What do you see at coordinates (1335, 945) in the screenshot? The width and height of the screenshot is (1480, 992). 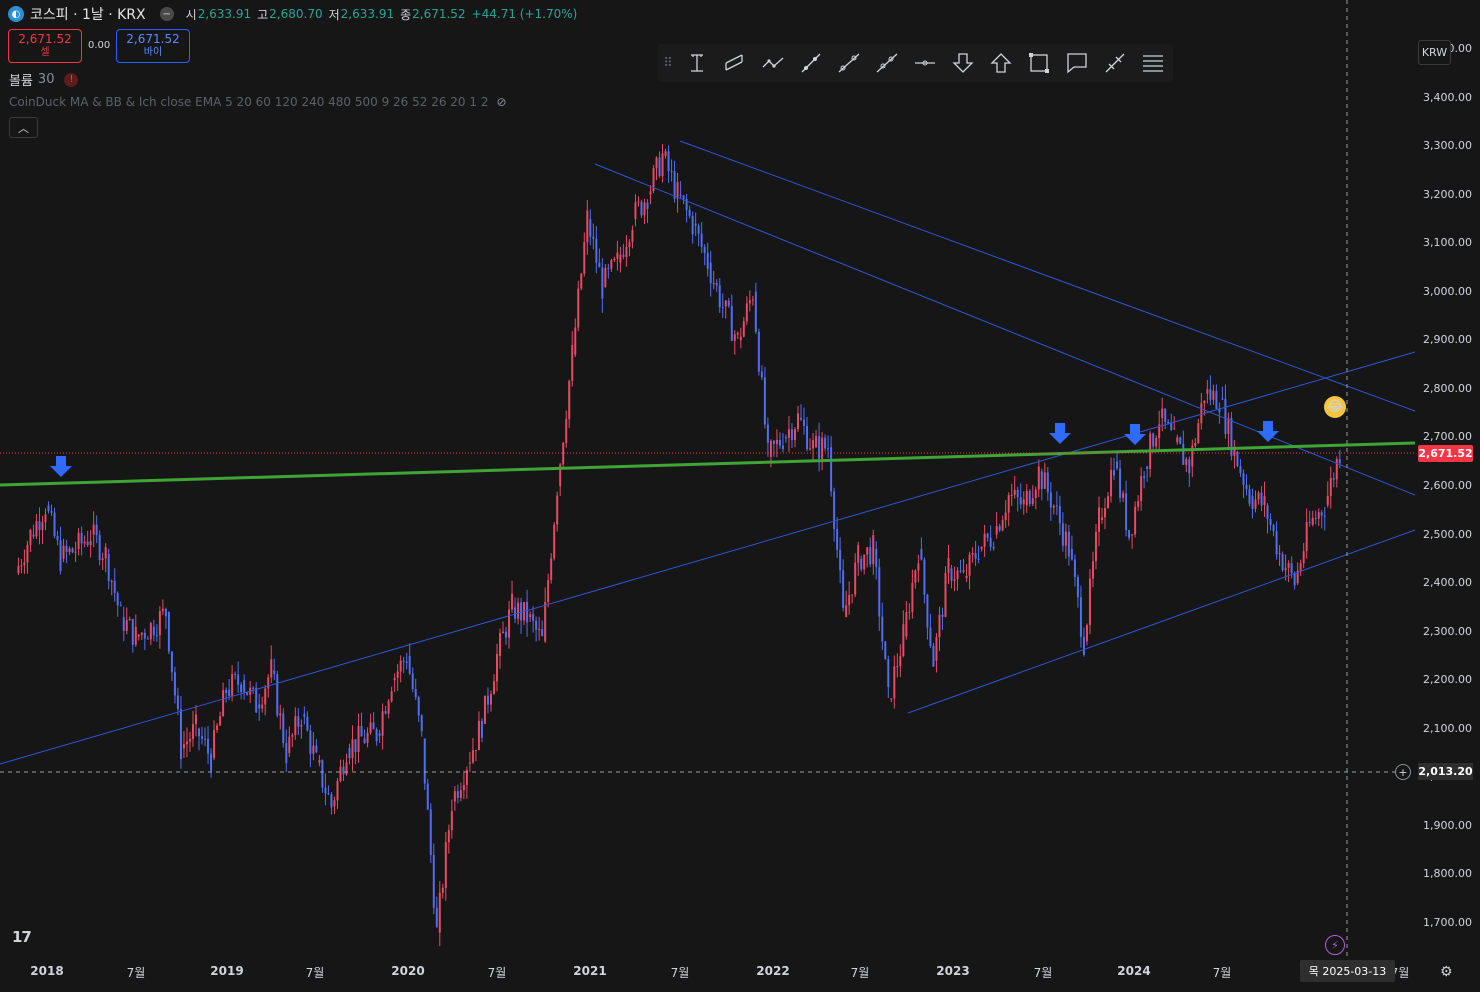 I see `lightning-icon: ⚡` at bounding box center [1335, 945].